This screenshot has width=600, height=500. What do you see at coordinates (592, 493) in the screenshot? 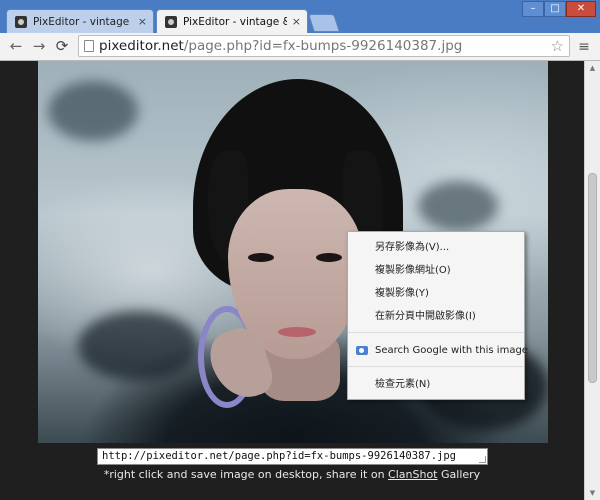
I see `scroll-down-icon: ▼` at bounding box center [592, 493].